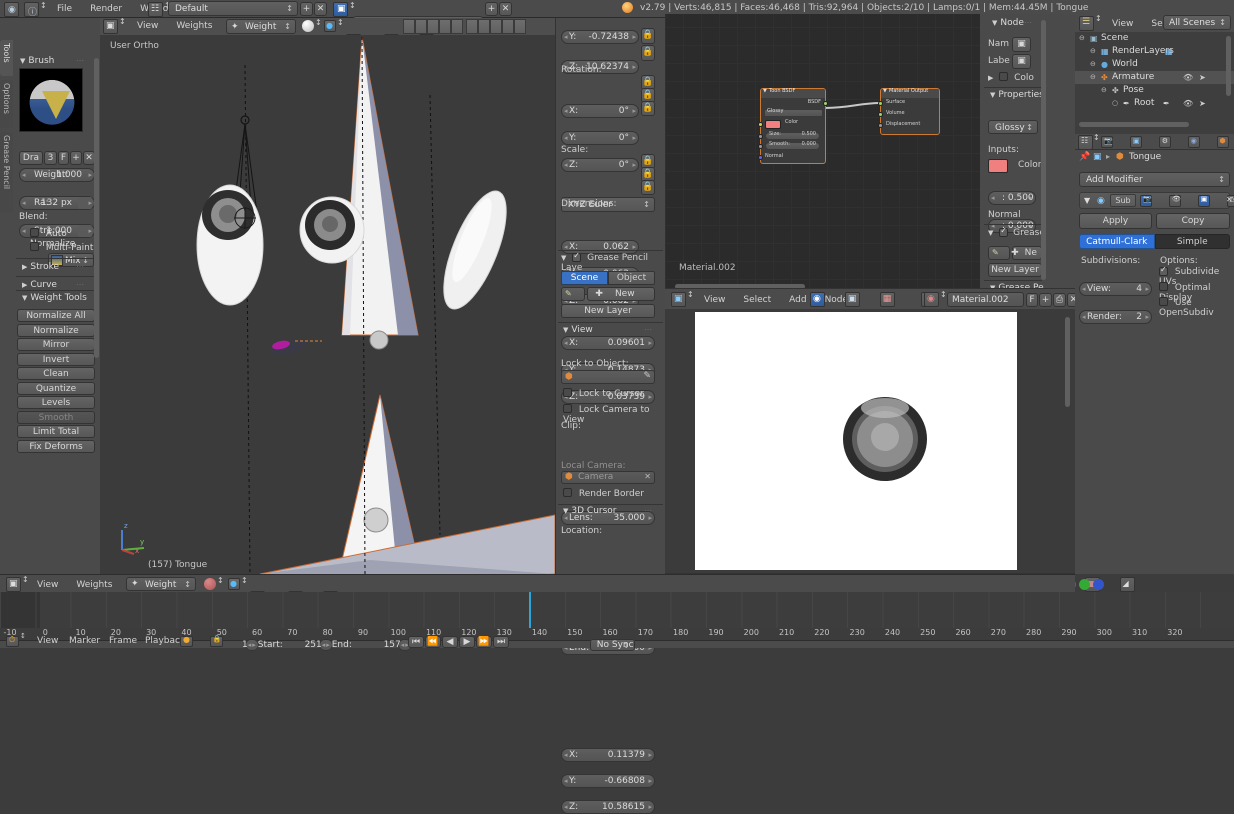  Describe the element at coordinates (50, 158) in the screenshot. I see `brush-users-count: 3` at that location.